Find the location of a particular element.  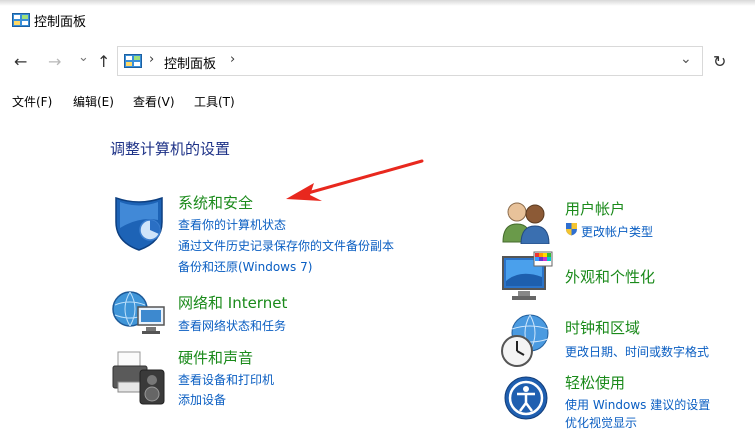

users-icon is located at coordinates (526, 223).